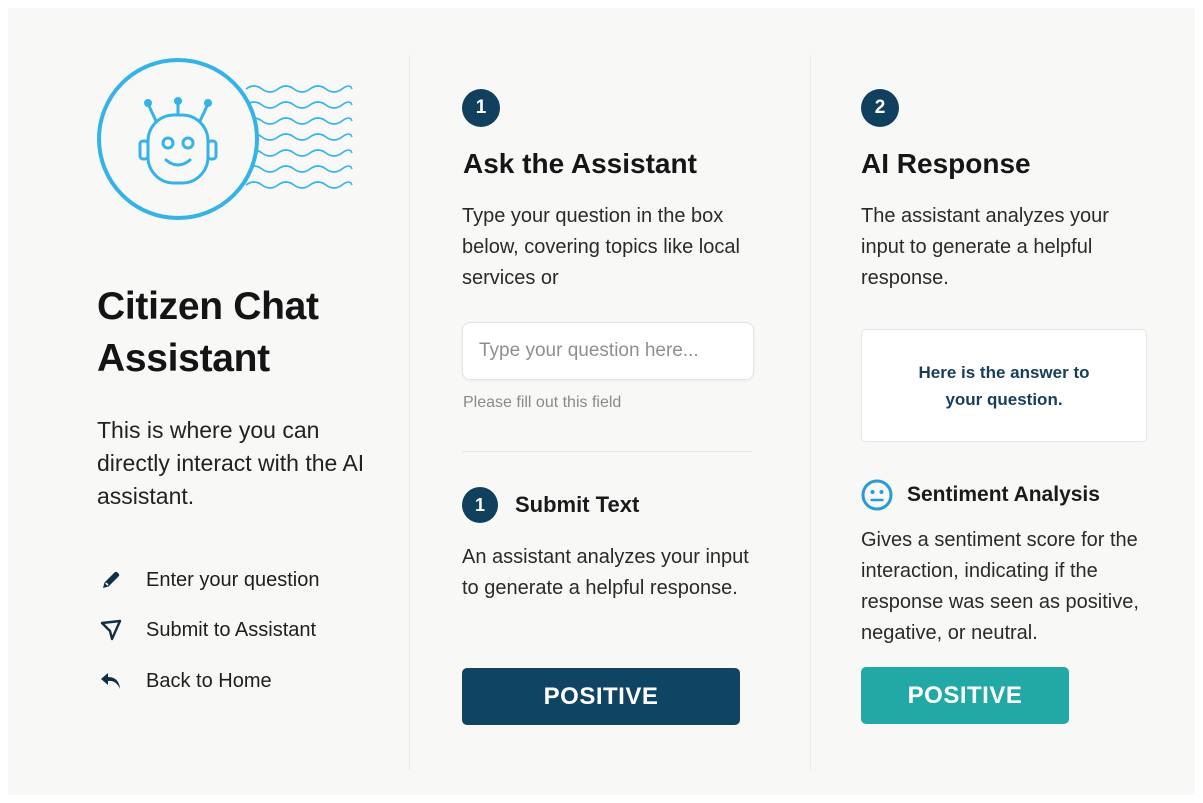  Describe the element at coordinates (577, 504) in the screenshot. I see `submit-heading: Submit Text` at that location.